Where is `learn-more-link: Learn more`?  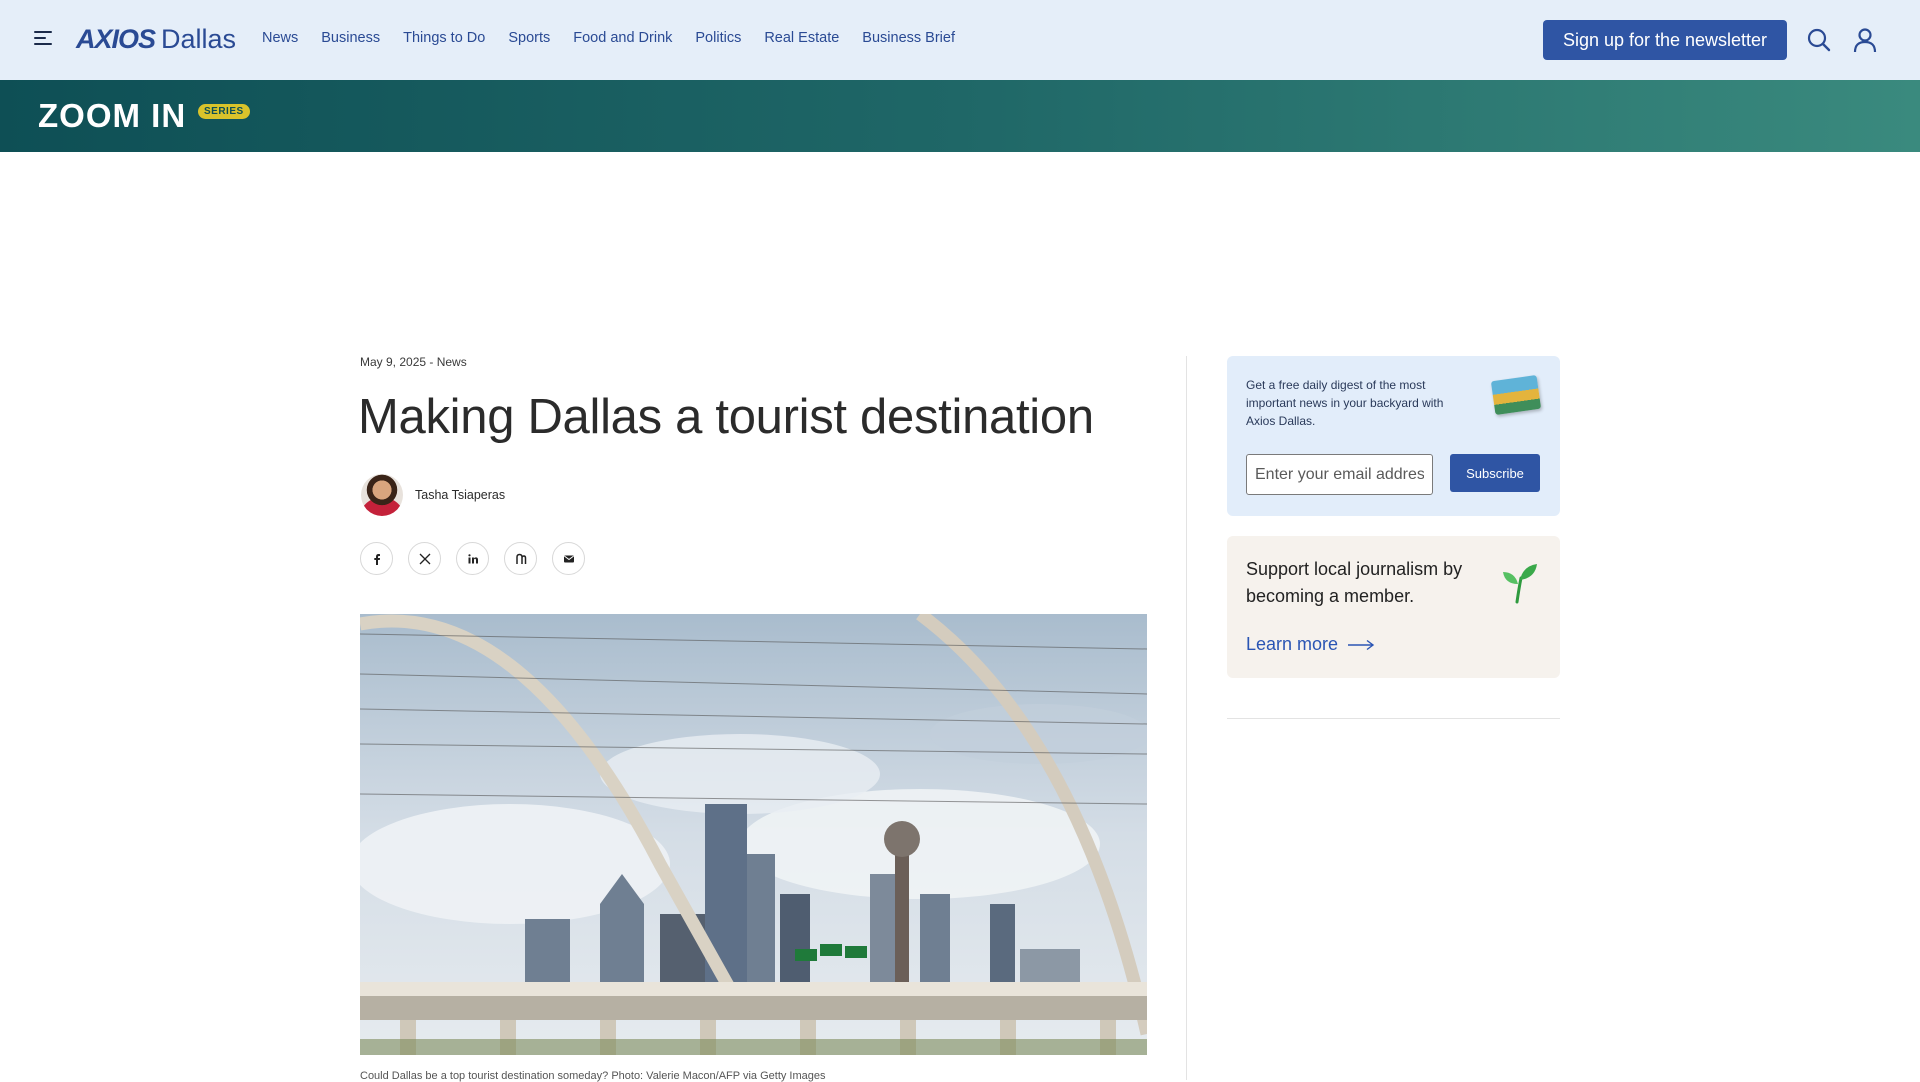
learn-more-link: Learn more is located at coordinates (1311, 644).